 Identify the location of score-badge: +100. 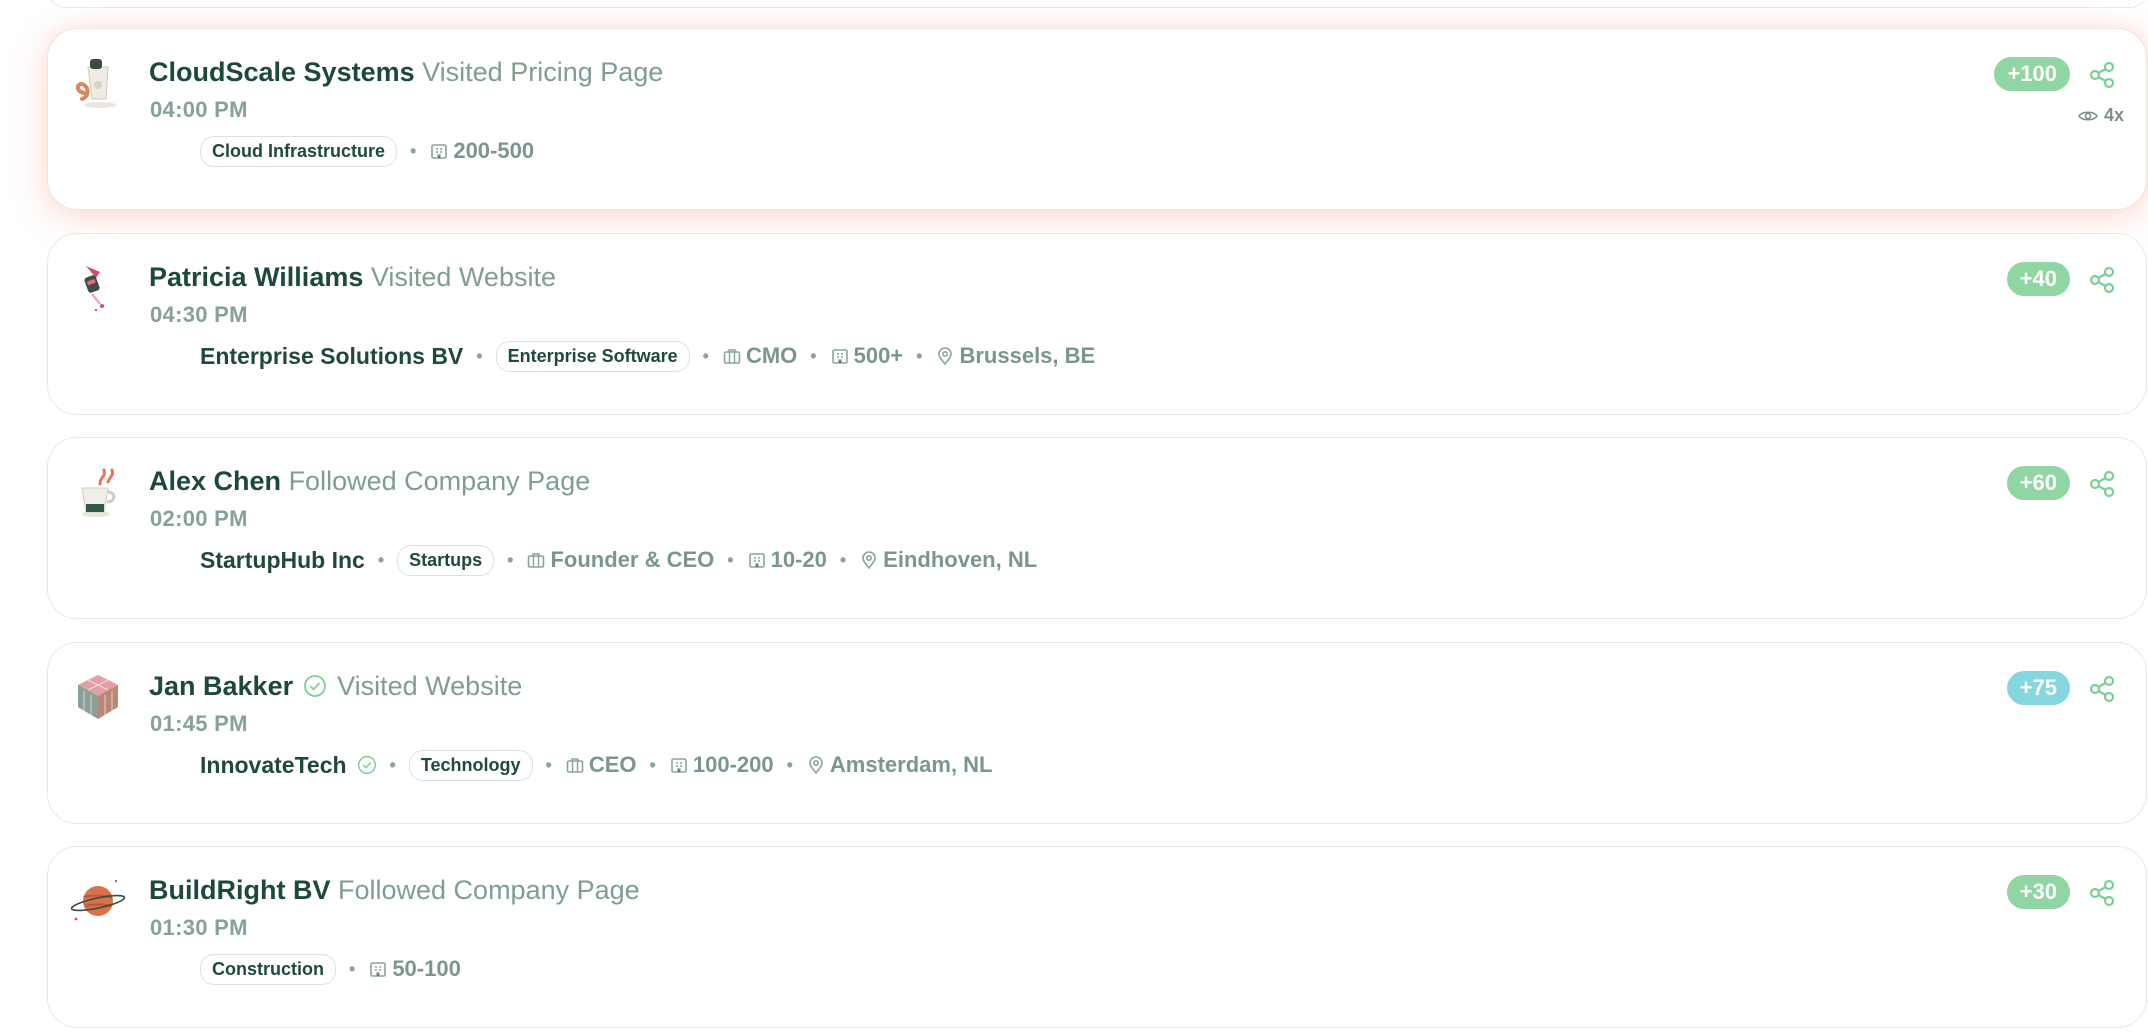
(2032, 74).